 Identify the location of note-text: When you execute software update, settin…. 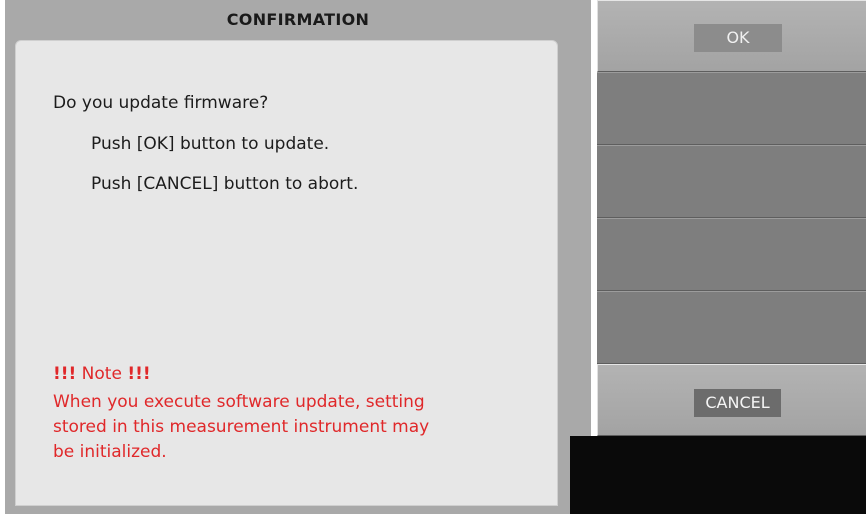
(303, 427).